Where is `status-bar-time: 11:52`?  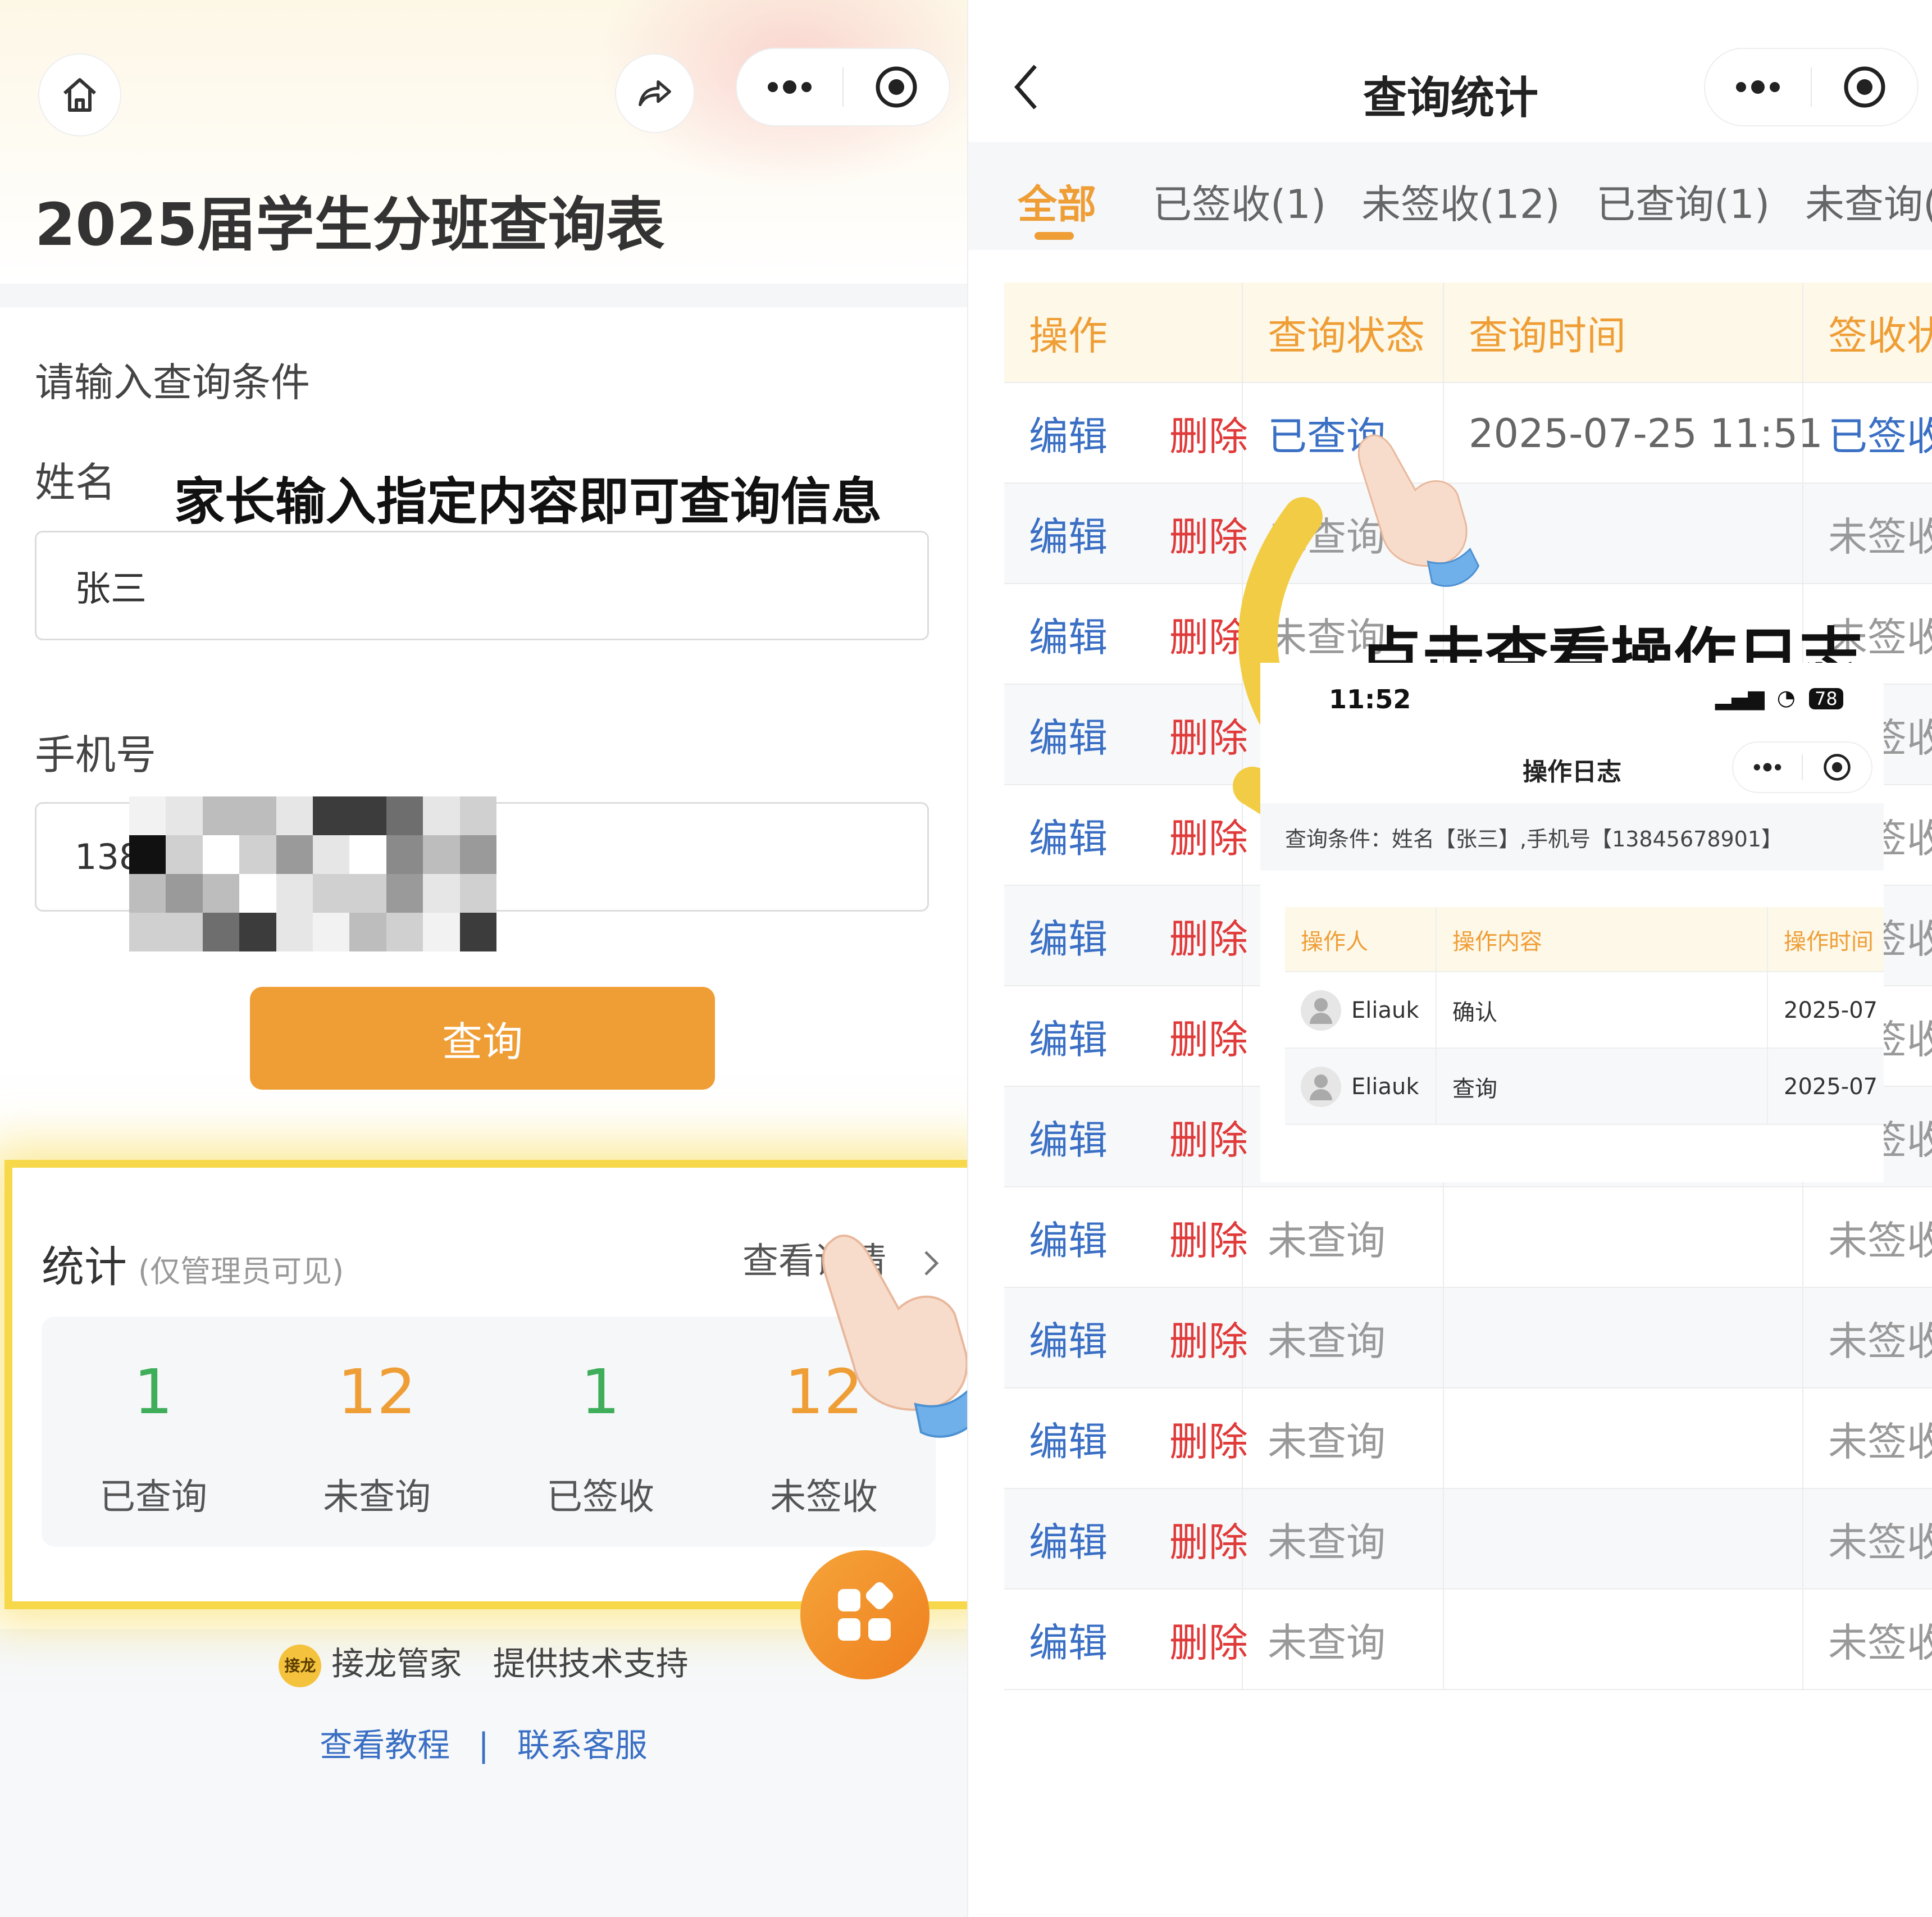 status-bar-time: 11:52 is located at coordinates (1370, 699).